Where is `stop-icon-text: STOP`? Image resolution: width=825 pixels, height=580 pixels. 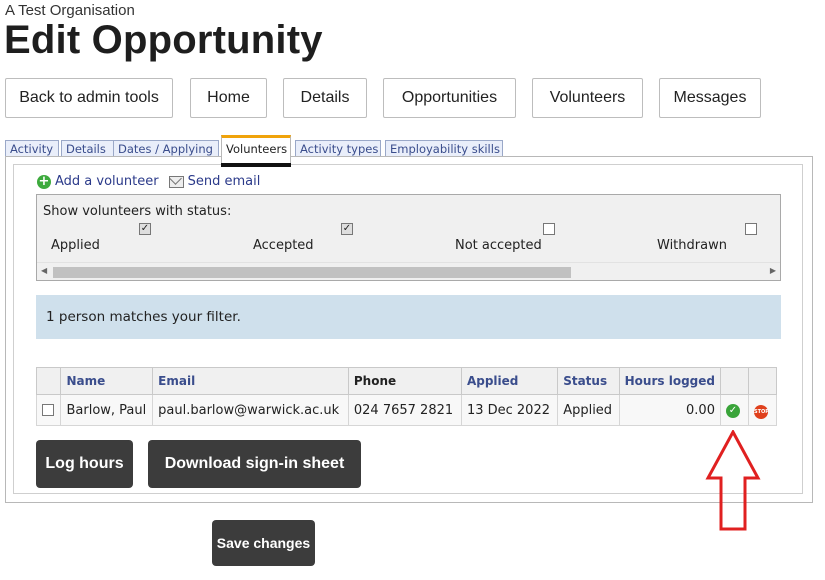
stop-icon-text: STOP is located at coordinates (761, 411).